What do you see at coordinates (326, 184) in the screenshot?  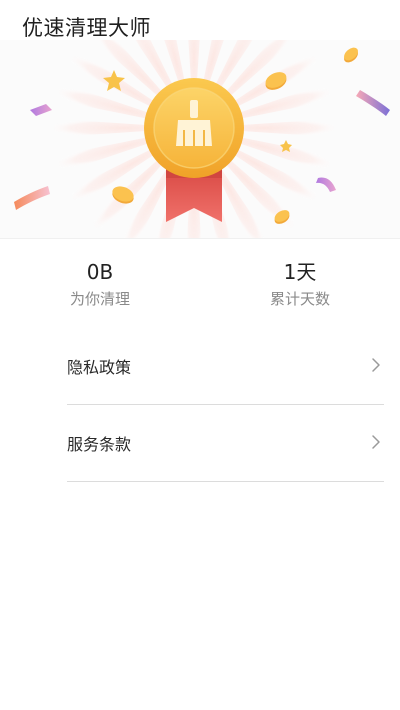 I see `confetti-ribbon-right-mid` at bounding box center [326, 184].